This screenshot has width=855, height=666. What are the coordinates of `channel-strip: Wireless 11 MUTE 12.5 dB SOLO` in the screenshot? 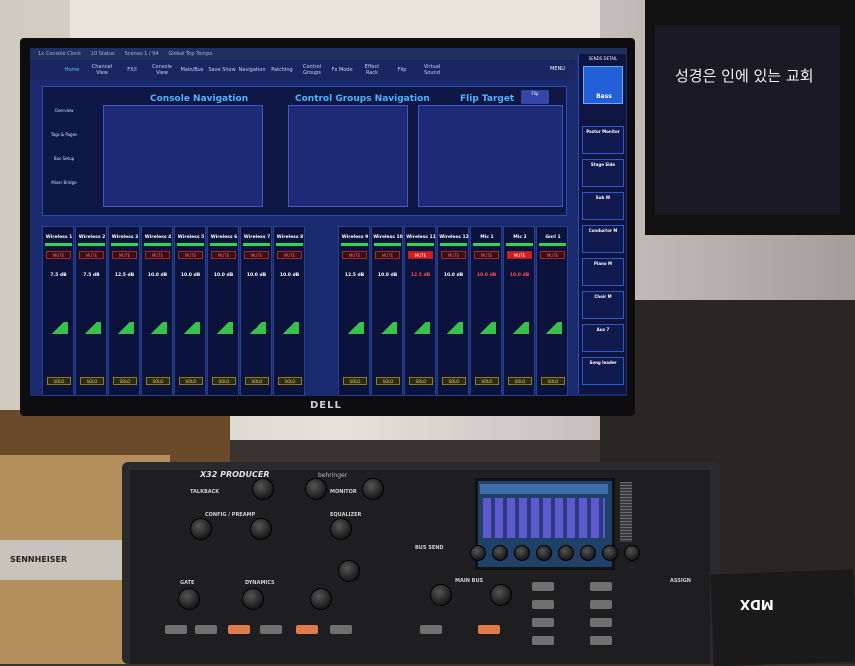 It's located at (420, 311).